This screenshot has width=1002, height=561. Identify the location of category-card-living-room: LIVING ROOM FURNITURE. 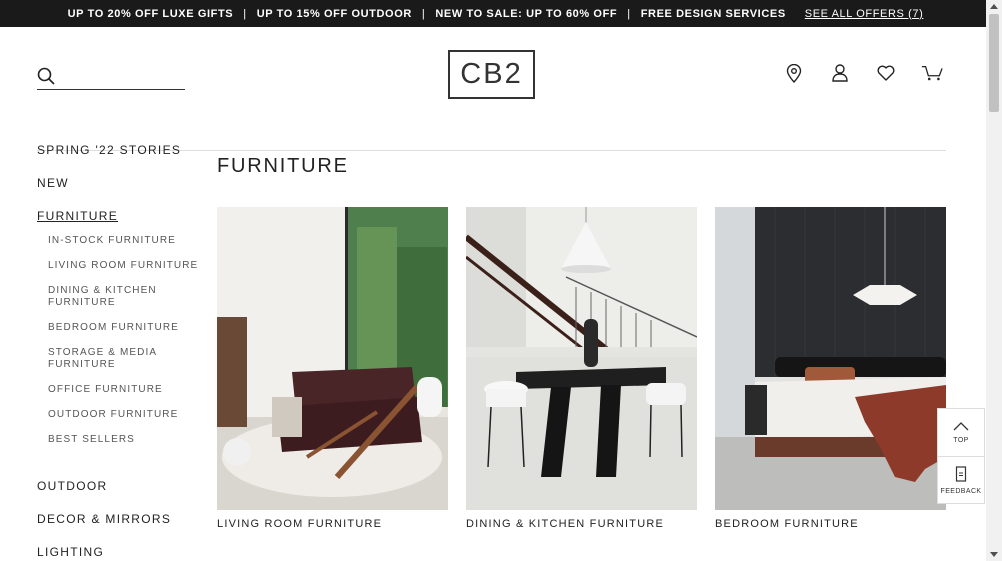
(332, 368).